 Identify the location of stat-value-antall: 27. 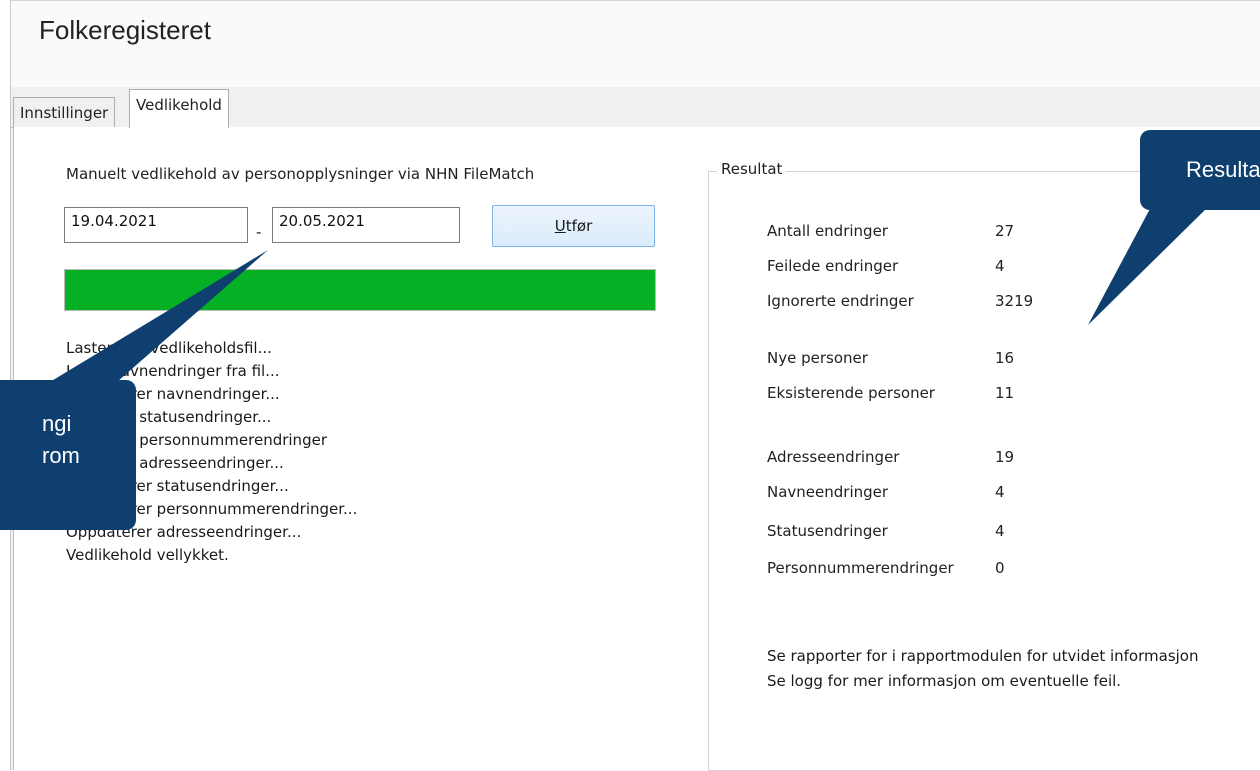
(1005, 231).